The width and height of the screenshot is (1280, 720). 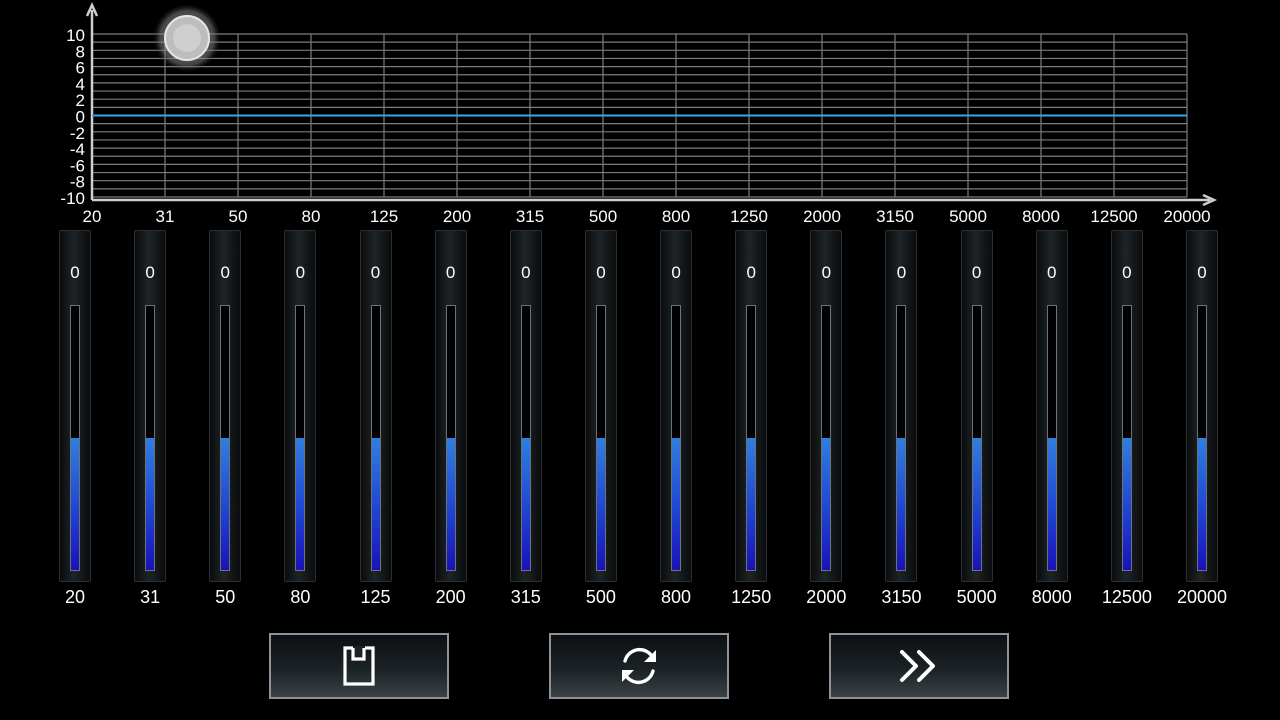 What do you see at coordinates (450, 597) in the screenshot?
I see `band-frequency-label: 200` at bounding box center [450, 597].